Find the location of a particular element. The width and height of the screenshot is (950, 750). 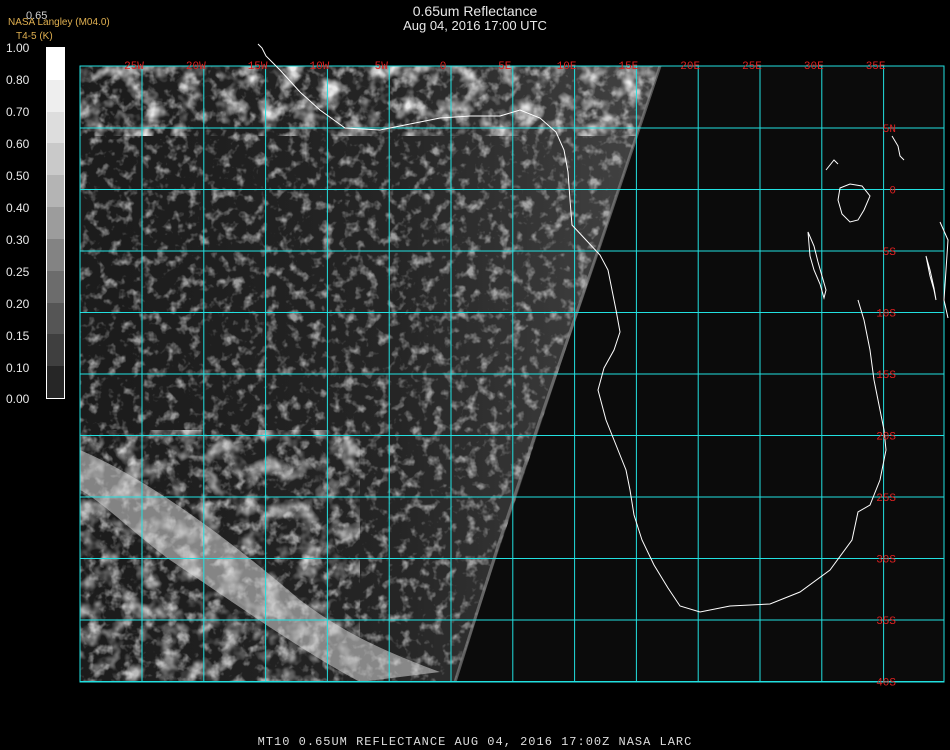

latitude-label: 5S is located at coordinates (890, 253).